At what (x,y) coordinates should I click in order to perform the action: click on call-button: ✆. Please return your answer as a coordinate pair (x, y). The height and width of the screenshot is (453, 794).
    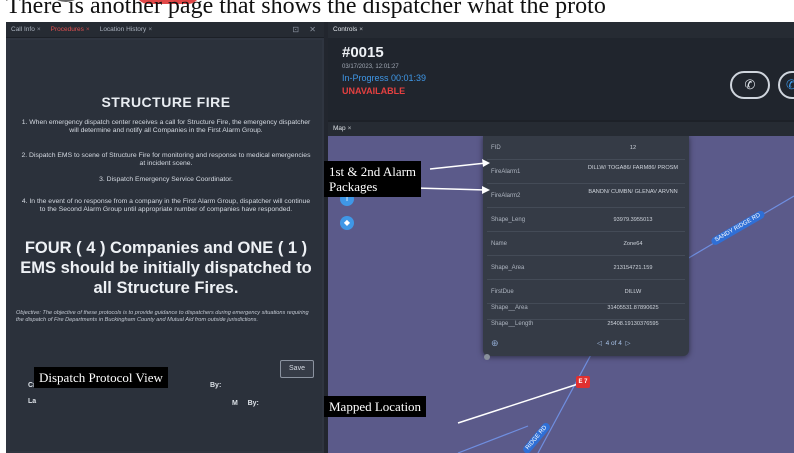
    Looking at the image, I should click on (750, 85).